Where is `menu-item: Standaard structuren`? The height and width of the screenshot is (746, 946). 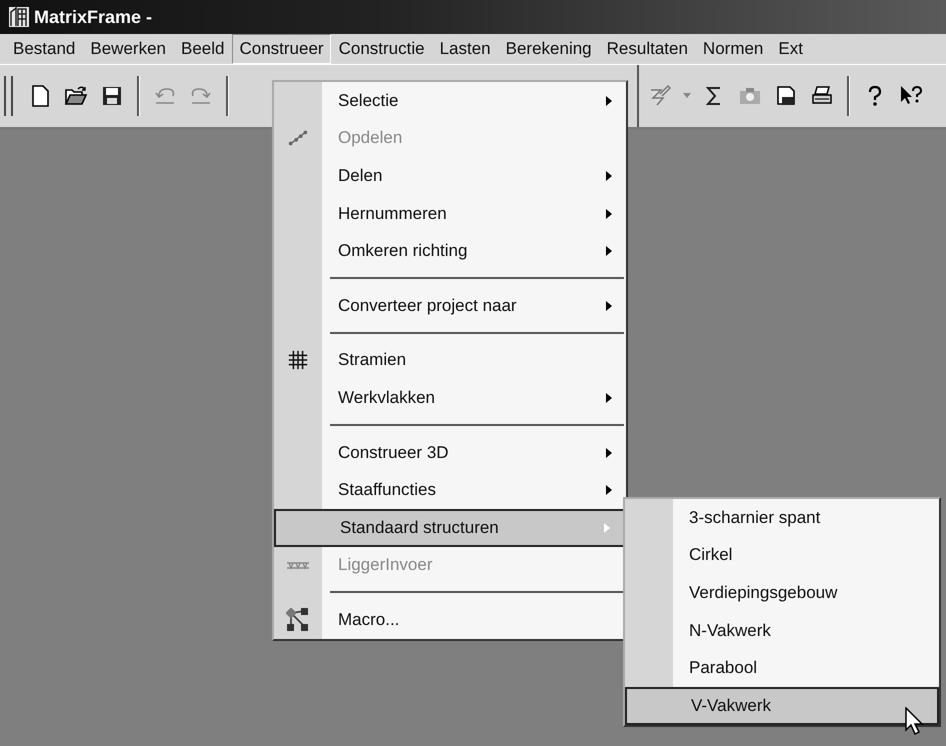
menu-item: Standaard structuren is located at coordinates (450, 527).